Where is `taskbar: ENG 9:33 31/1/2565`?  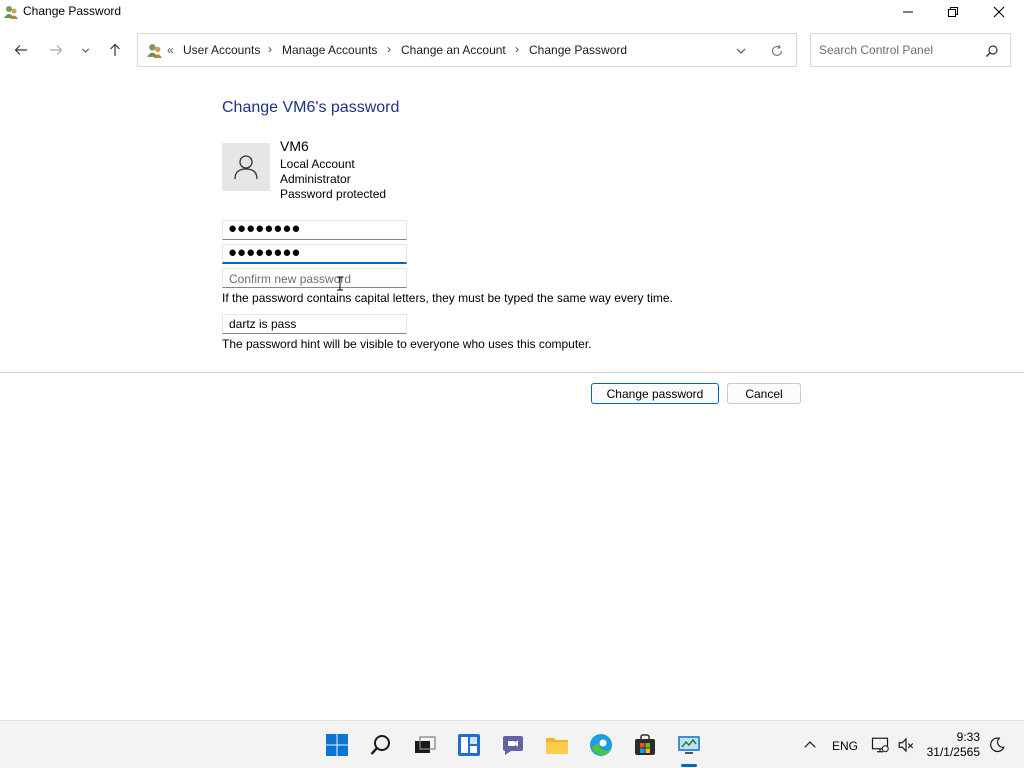 taskbar: ENG 9:33 31/1/2565 is located at coordinates (512, 744).